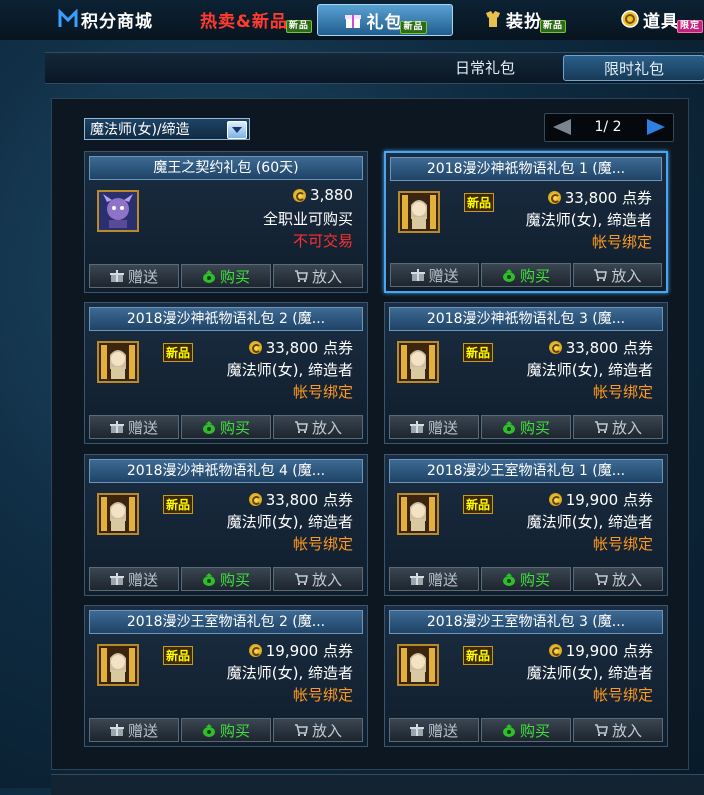 The width and height of the screenshot is (704, 795). I want to click on tab-items-label: 道具, so click(661, 21).